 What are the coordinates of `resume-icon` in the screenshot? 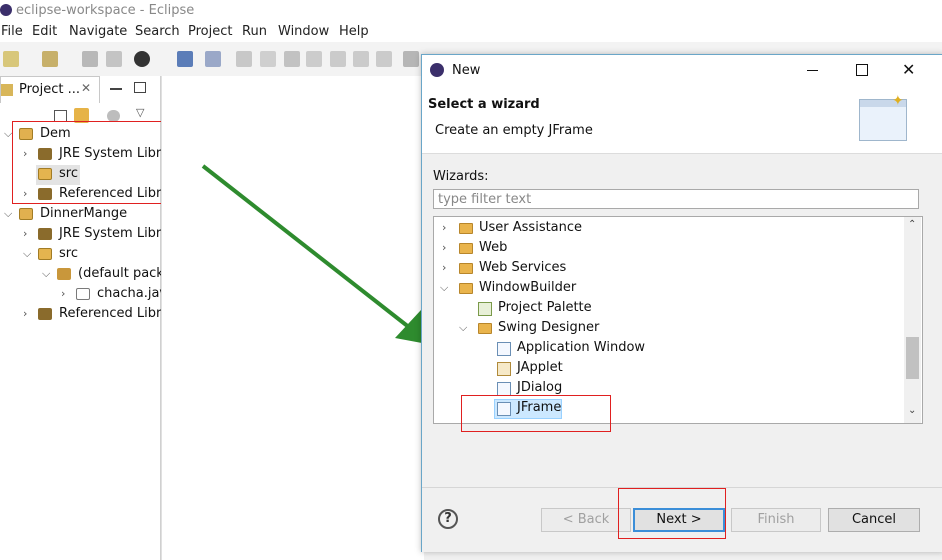 It's located at (244, 59).